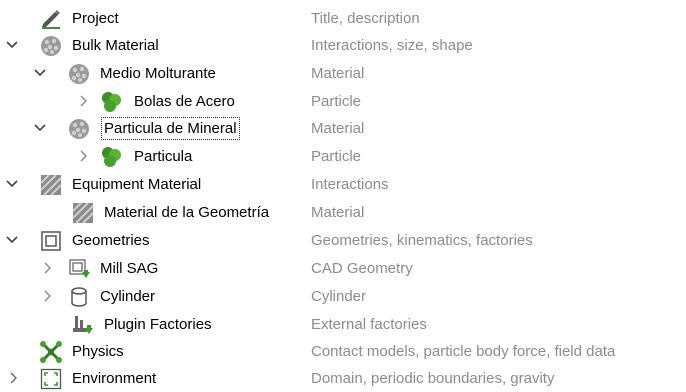 This screenshot has width=686, height=392. I want to click on tree-description: Title, description, so click(365, 18).